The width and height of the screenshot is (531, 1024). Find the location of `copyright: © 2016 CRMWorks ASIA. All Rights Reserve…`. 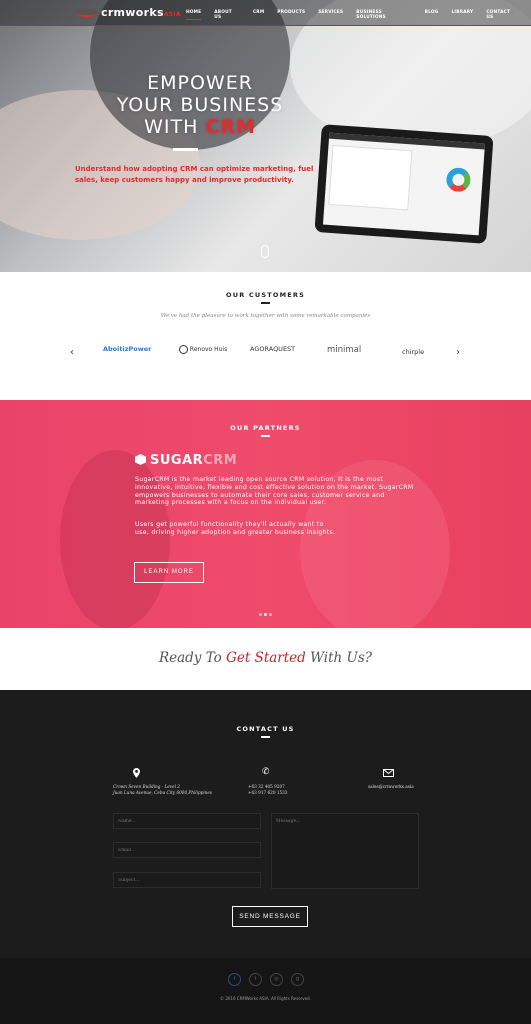

copyright: © 2016 CRMWorks ASIA. All Rights Reserve… is located at coordinates (265, 998).